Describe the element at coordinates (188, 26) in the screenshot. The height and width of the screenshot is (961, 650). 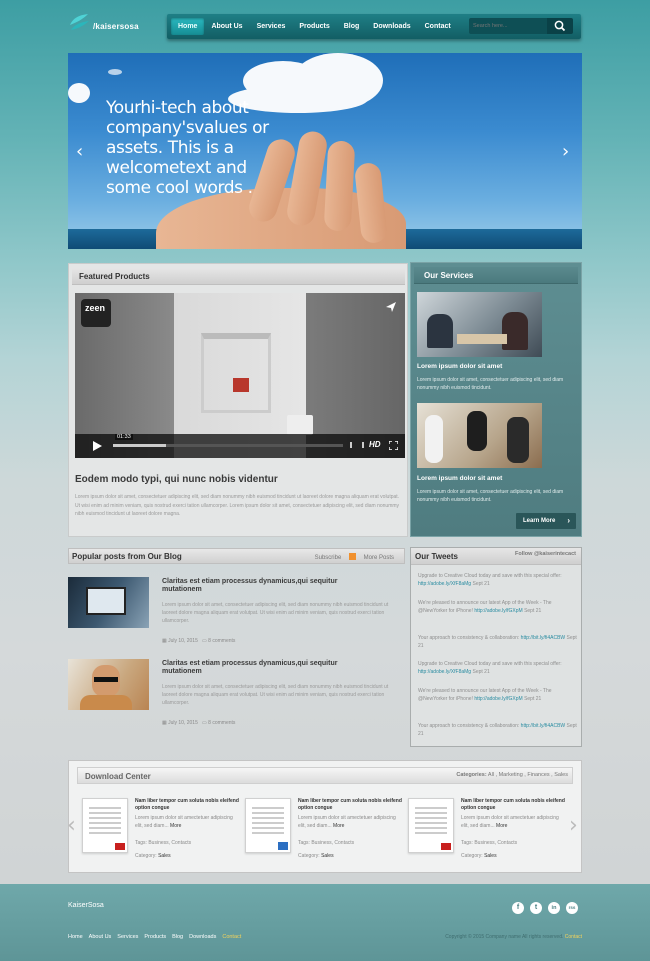
I see `nav-home: Home` at that location.